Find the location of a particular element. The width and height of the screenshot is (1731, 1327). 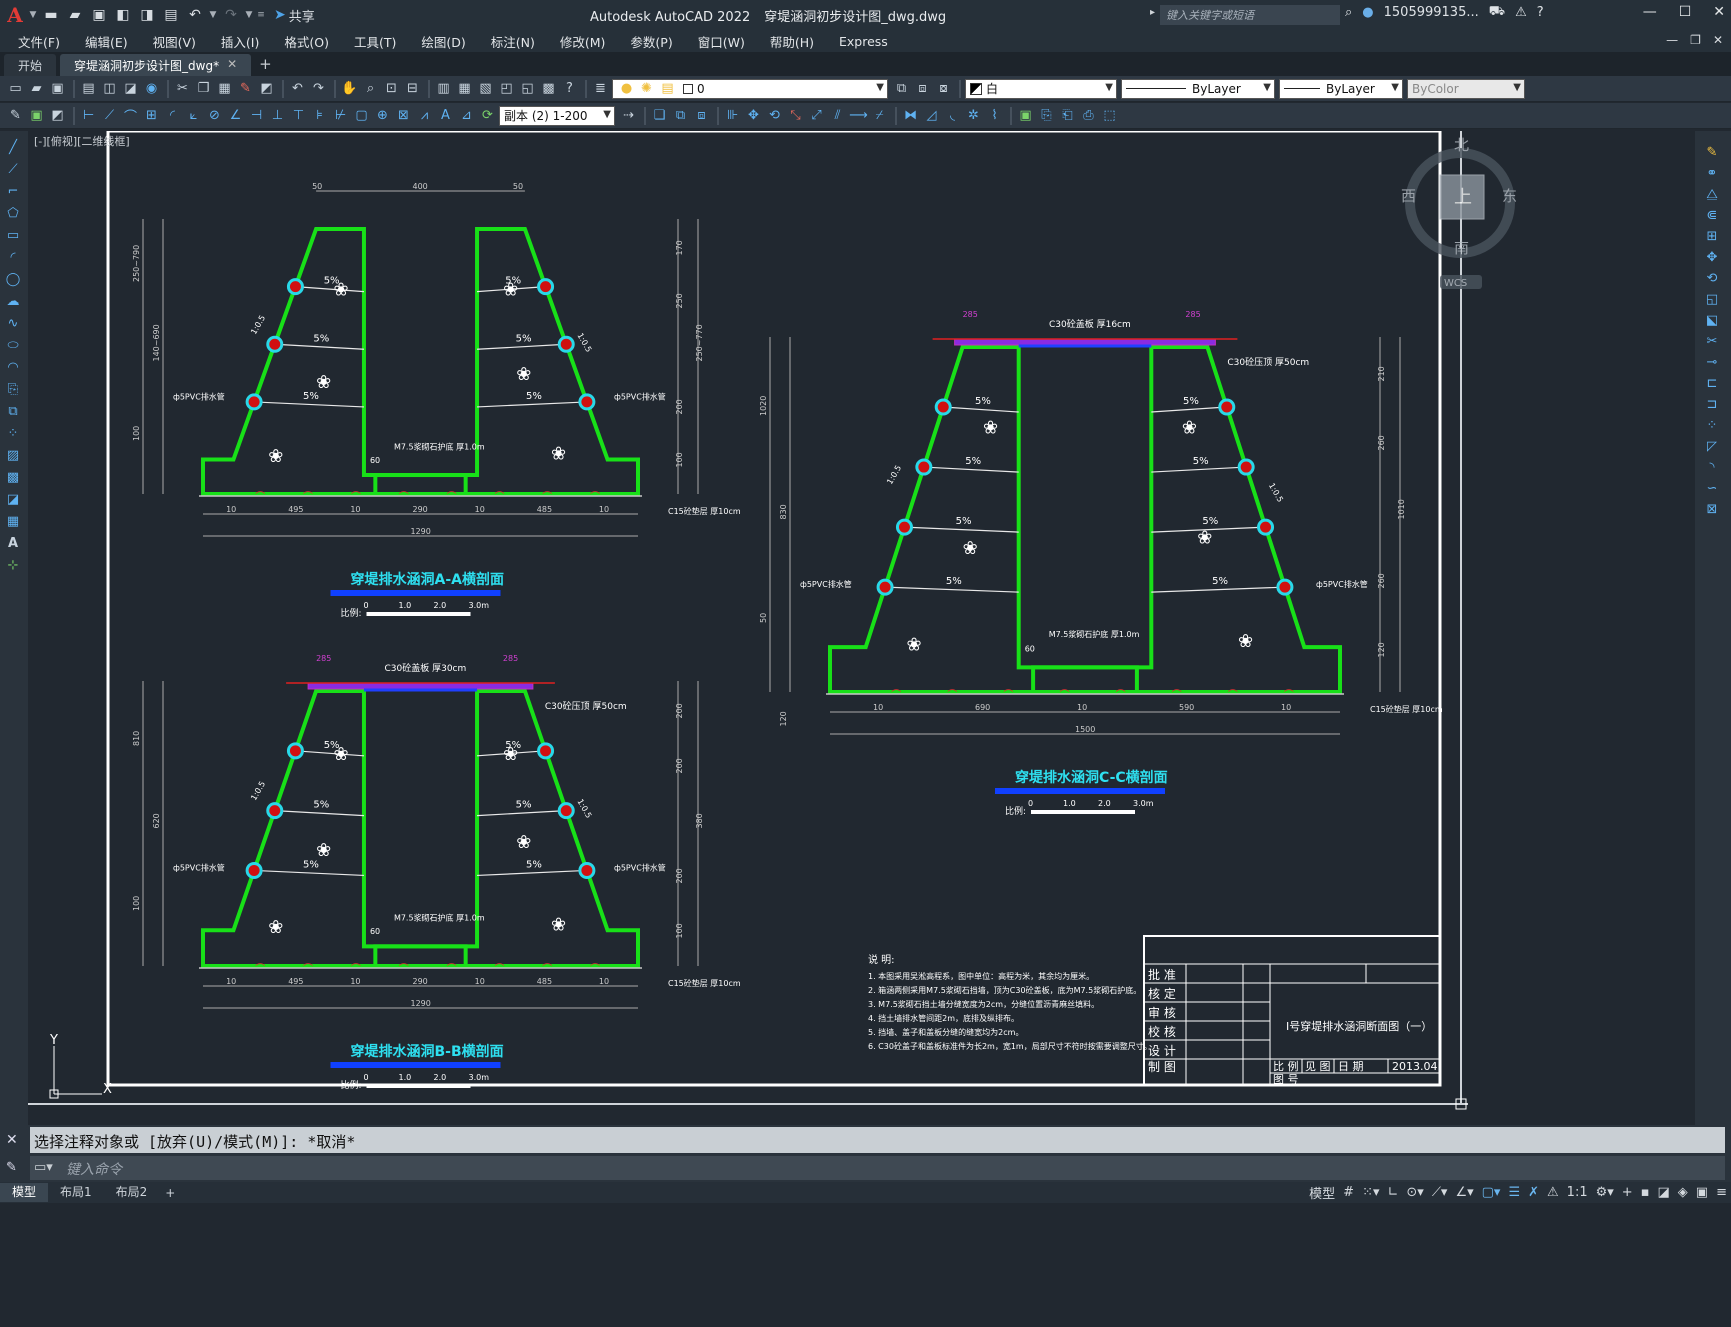

arc-icon: ◜ is located at coordinates (13, 257).